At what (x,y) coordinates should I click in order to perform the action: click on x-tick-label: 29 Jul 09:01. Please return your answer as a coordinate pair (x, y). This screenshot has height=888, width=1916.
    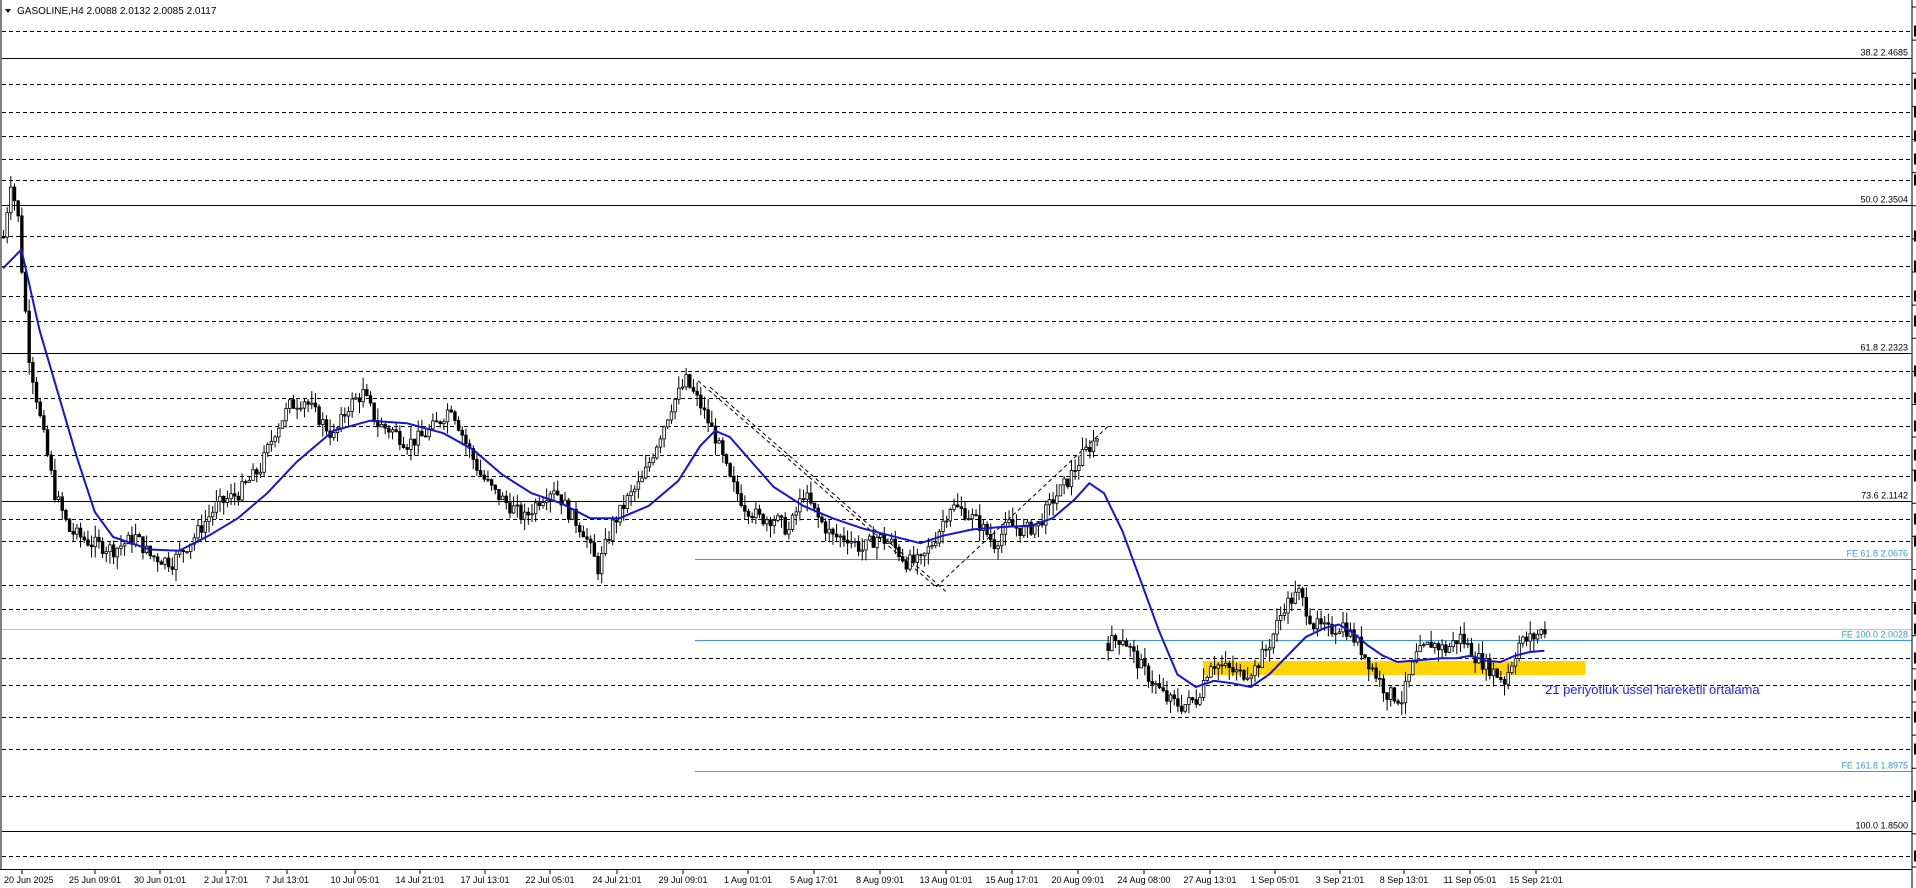
    Looking at the image, I should click on (682, 880).